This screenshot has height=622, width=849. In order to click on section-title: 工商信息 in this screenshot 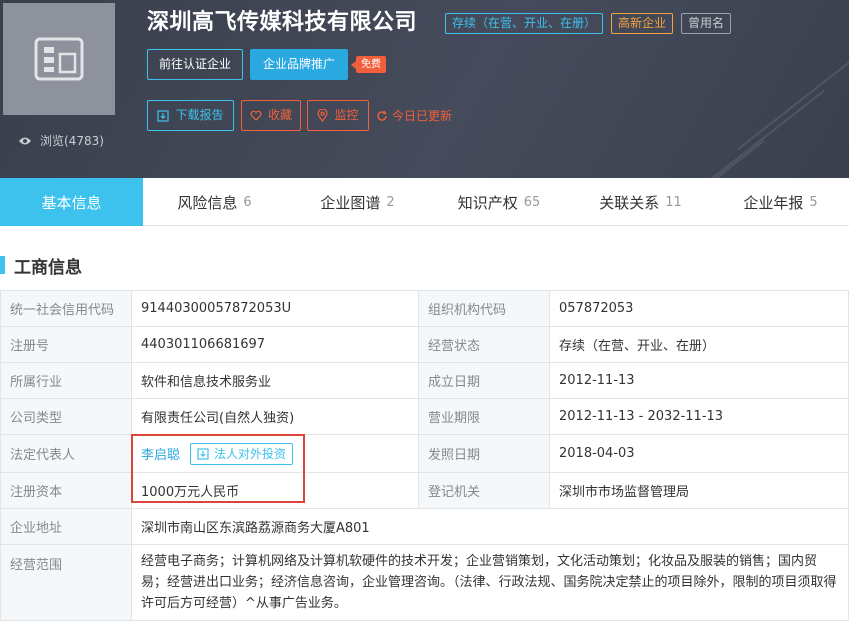, I will do `click(41, 266)`.